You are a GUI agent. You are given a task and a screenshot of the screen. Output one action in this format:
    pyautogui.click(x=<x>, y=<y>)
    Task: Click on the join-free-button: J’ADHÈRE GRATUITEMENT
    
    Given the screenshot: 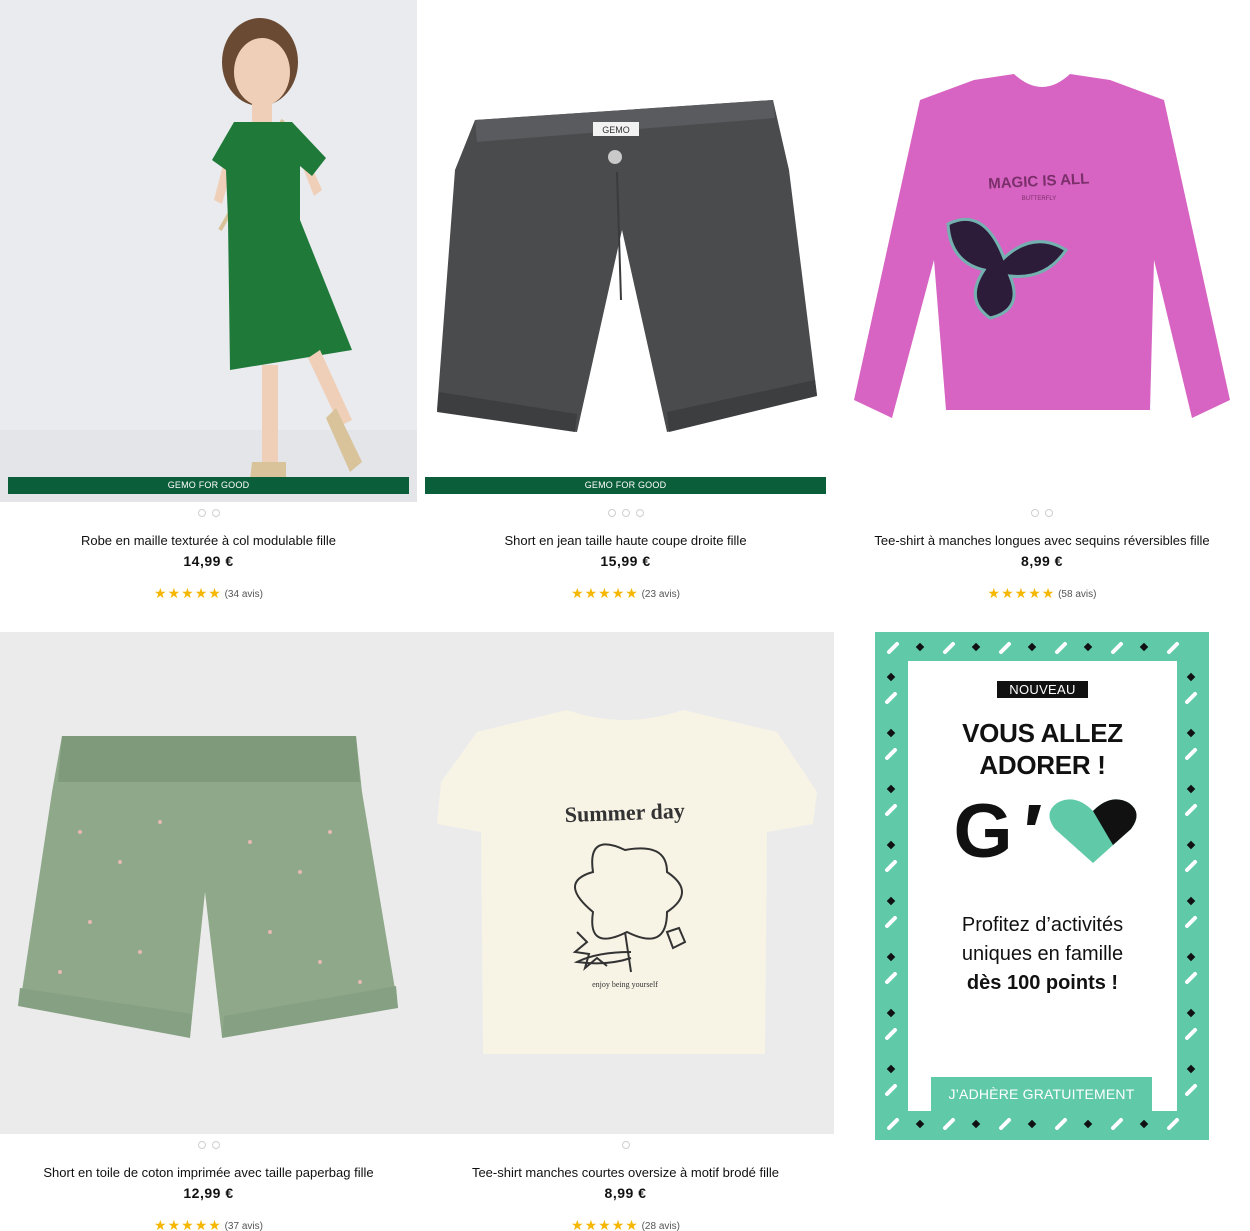 What is the action you would take?
    pyautogui.click(x=1041, y=1094)
    